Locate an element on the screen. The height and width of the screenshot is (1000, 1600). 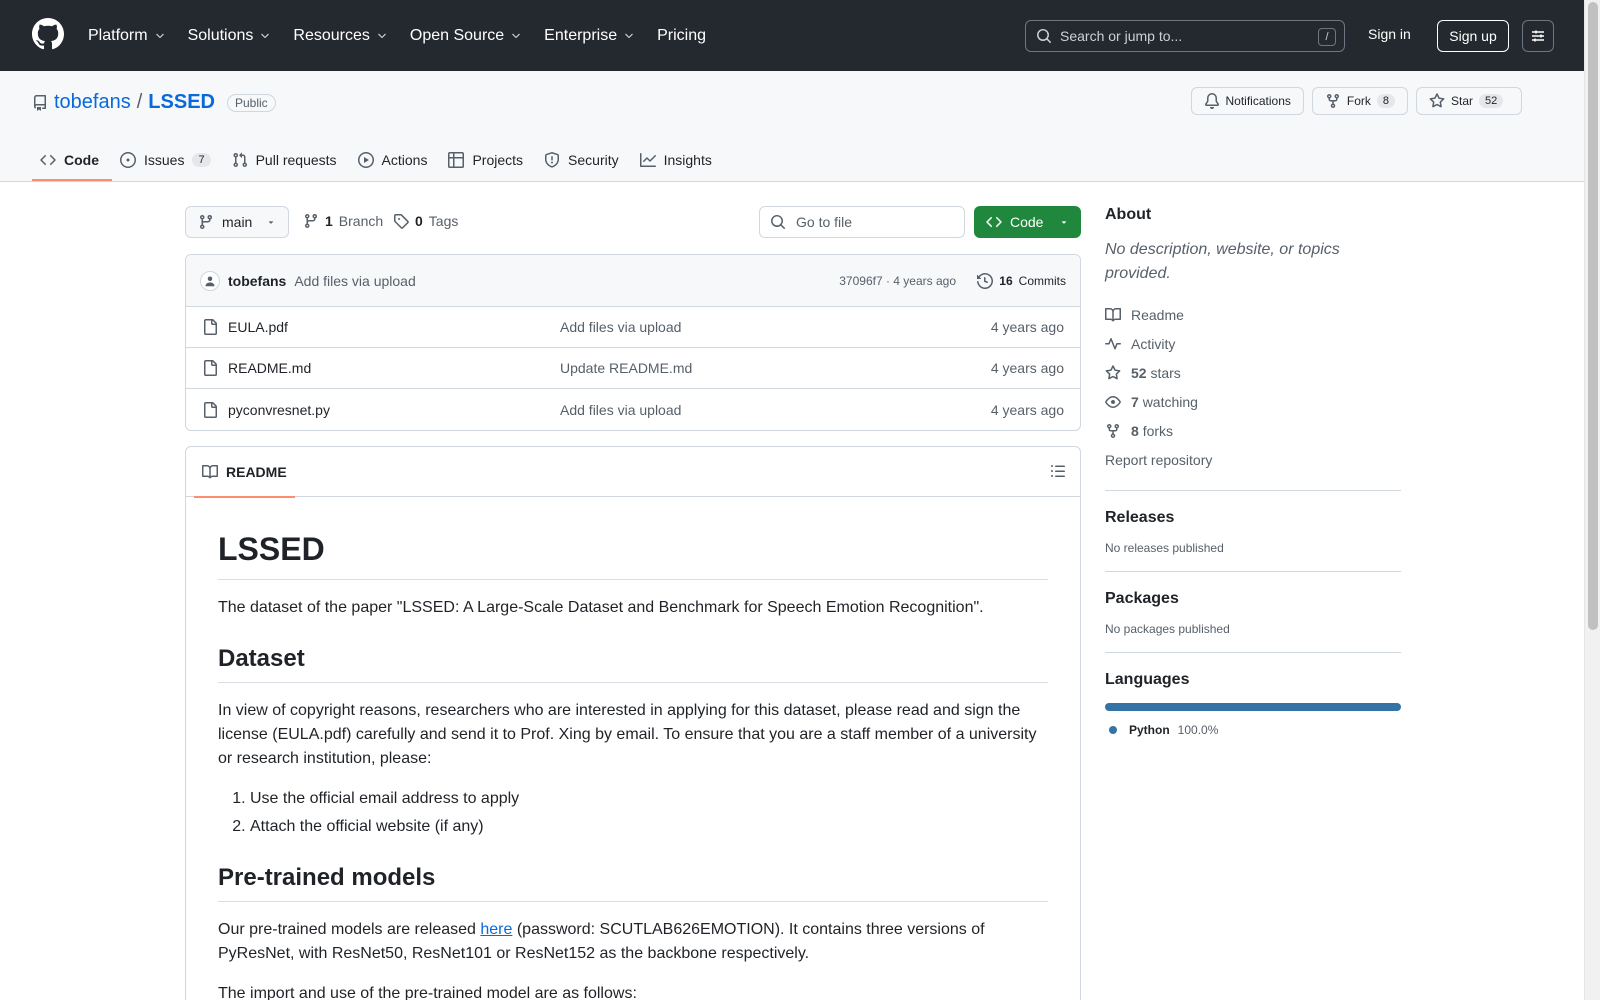
eye-icon is located at coordinates (1113, 401).